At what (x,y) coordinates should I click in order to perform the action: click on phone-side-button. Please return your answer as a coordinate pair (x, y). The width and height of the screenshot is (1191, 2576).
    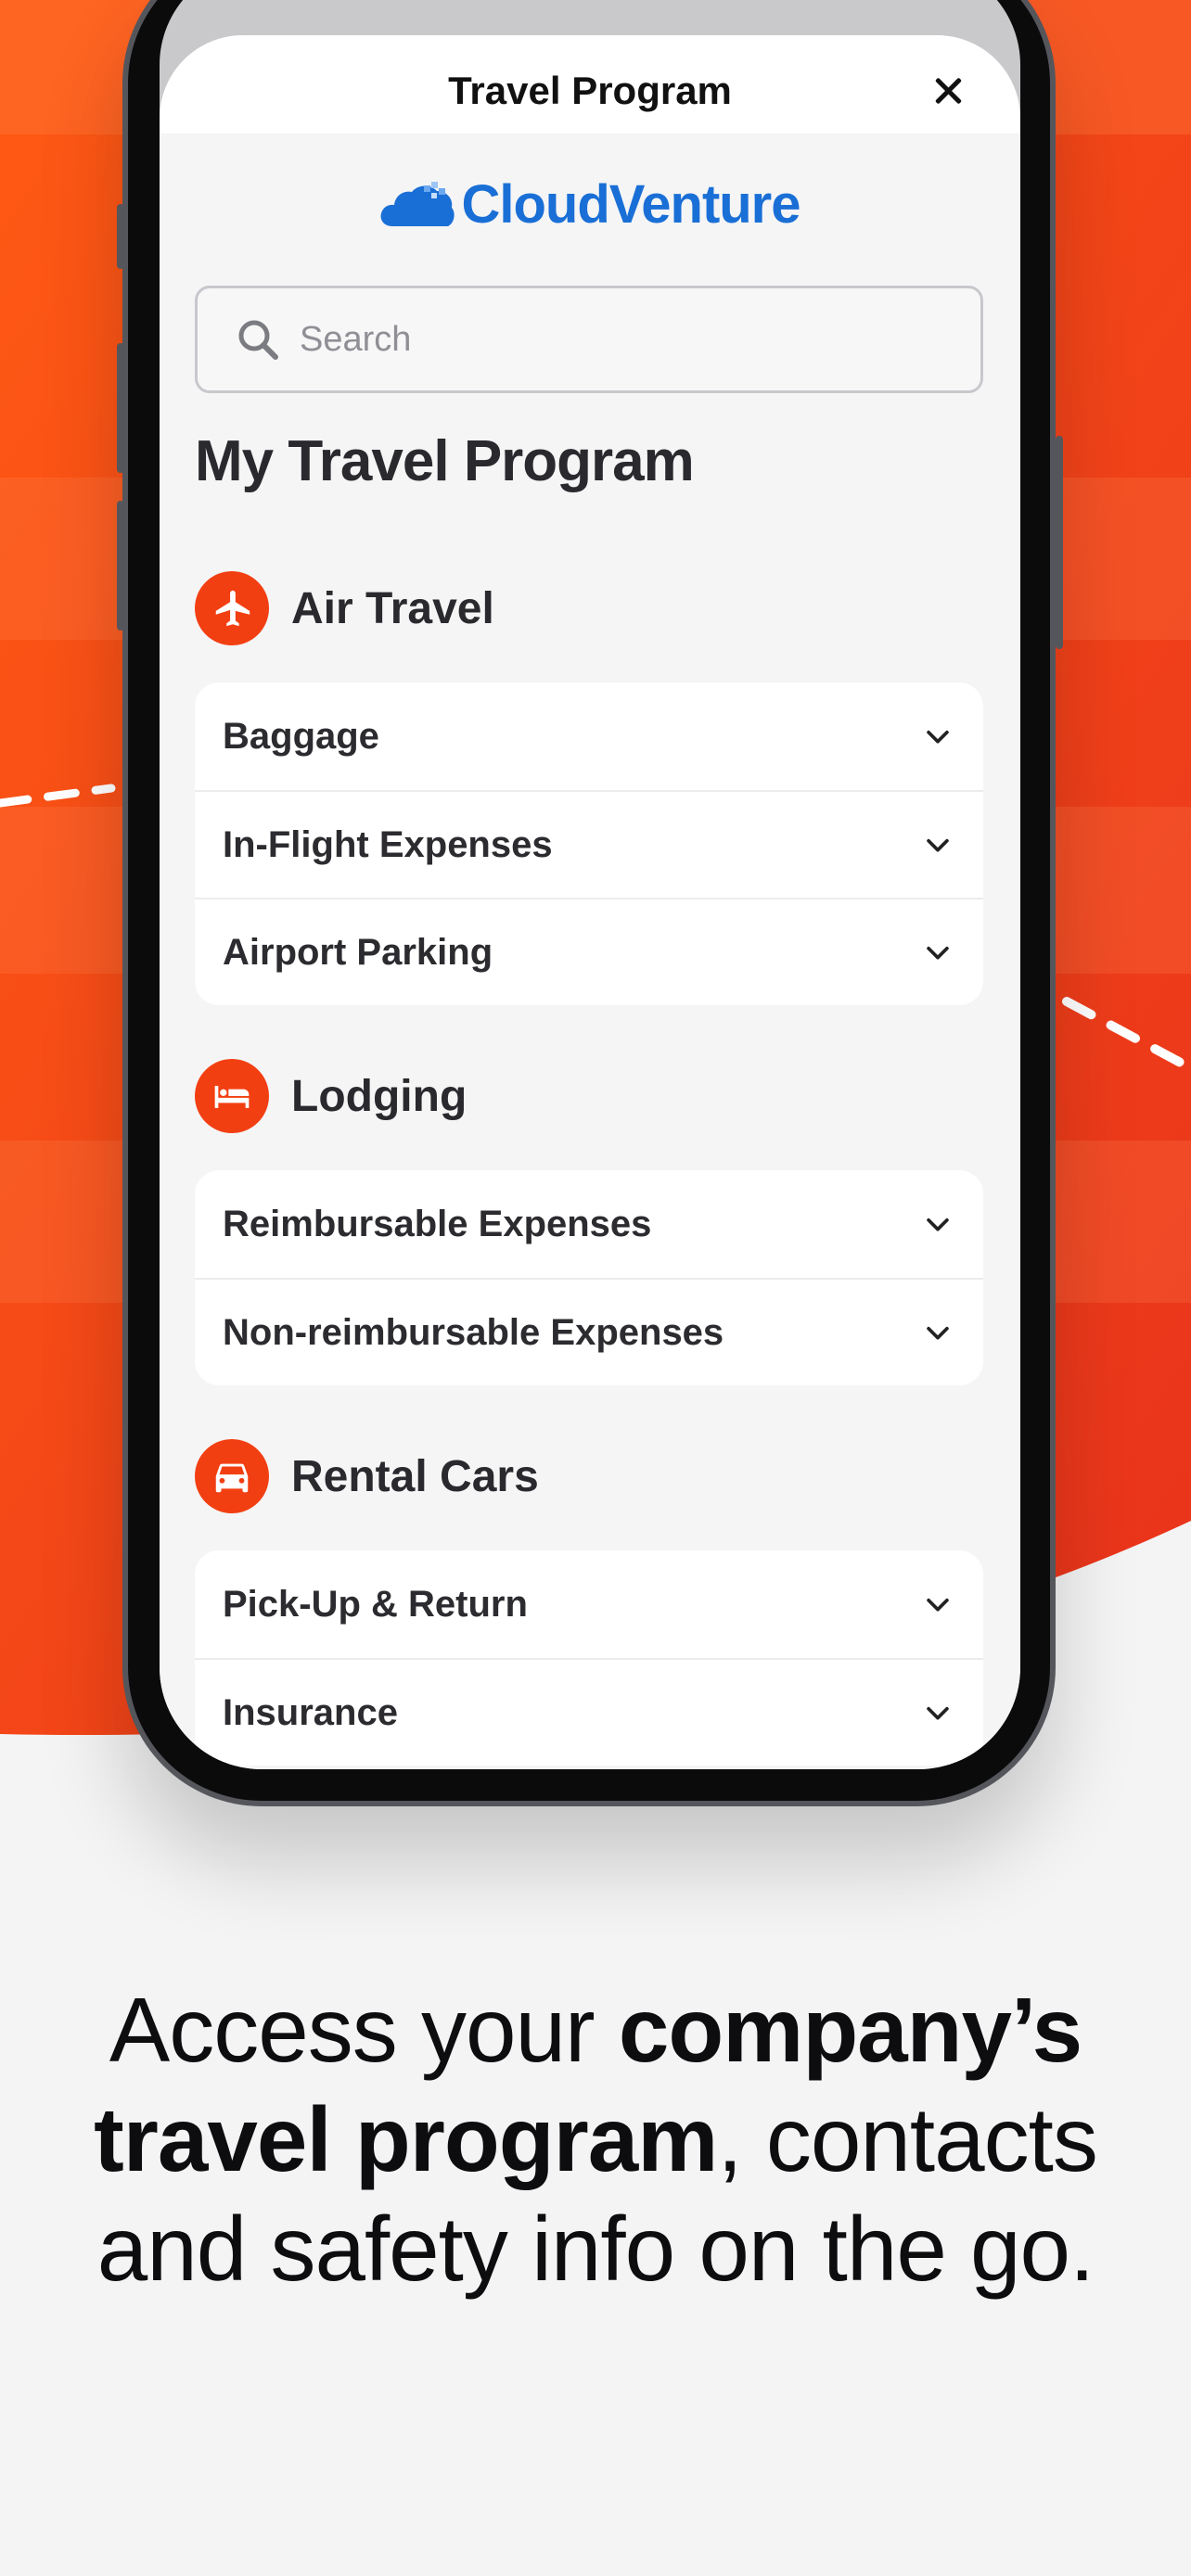
    Looking at the image, I should click on (121, 237).